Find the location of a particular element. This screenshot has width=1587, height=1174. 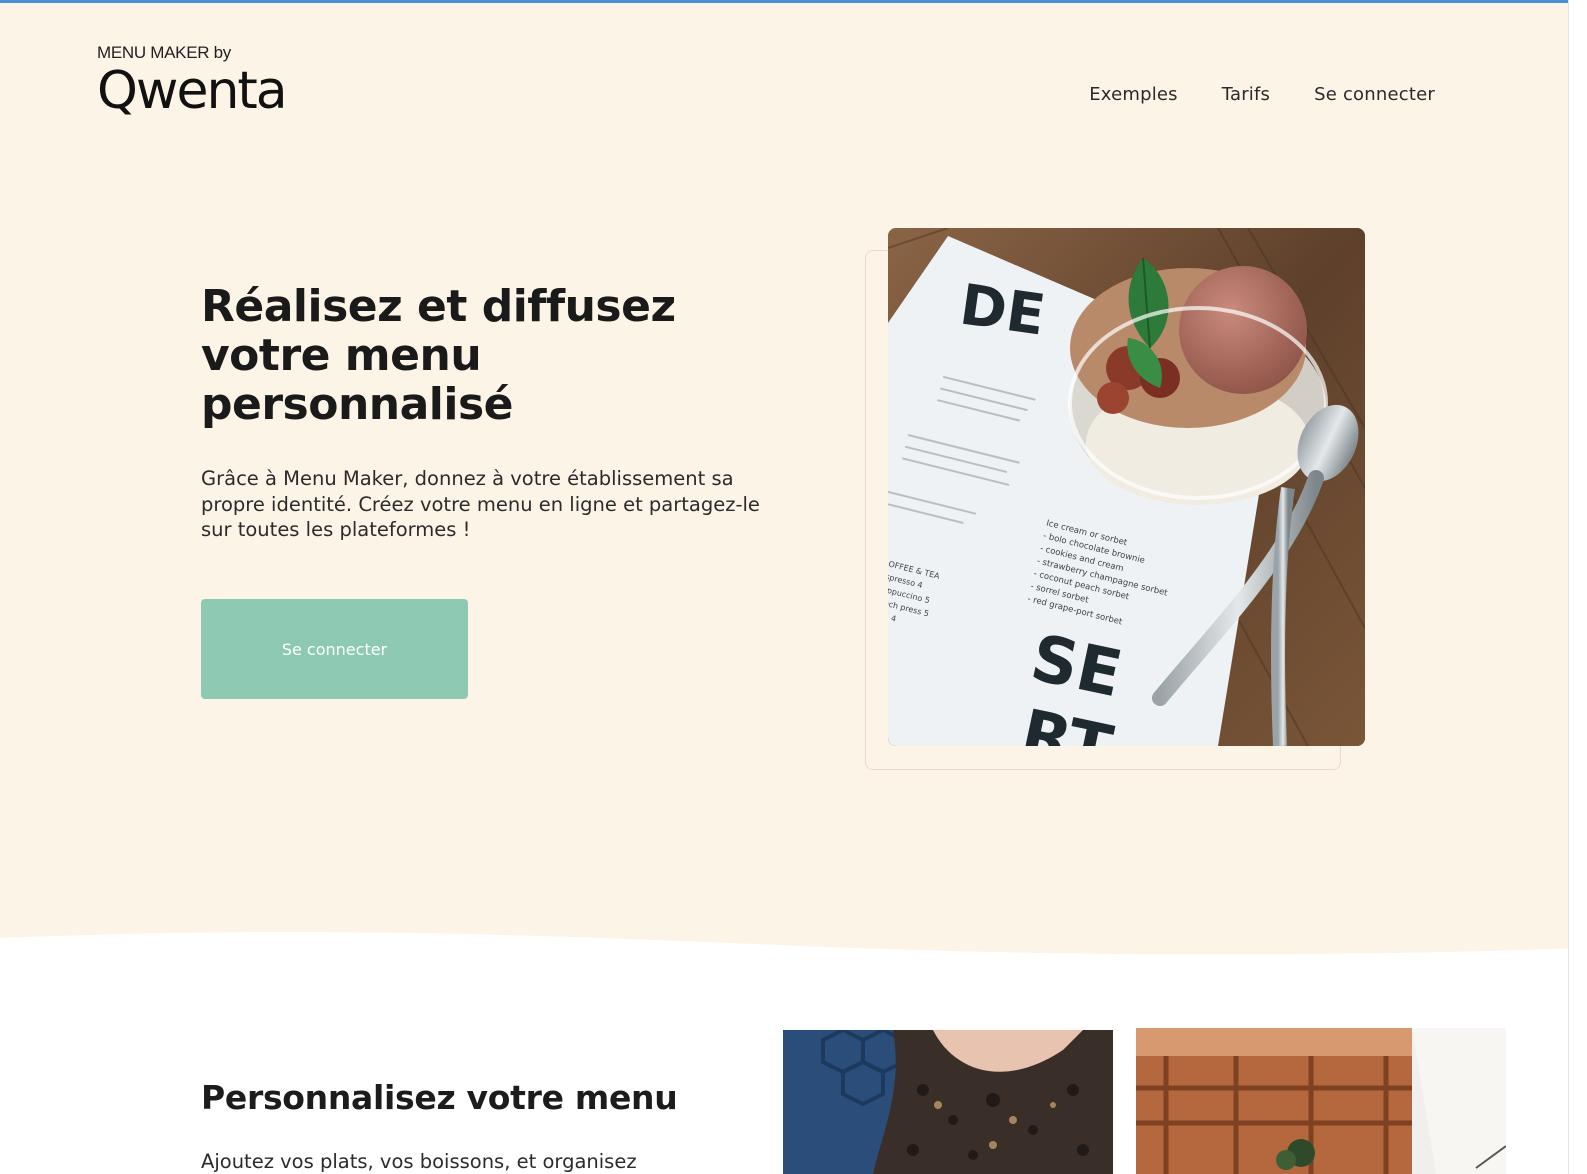

nav-link-tarifs: Tarifs is located at coordinates (1246, 94).